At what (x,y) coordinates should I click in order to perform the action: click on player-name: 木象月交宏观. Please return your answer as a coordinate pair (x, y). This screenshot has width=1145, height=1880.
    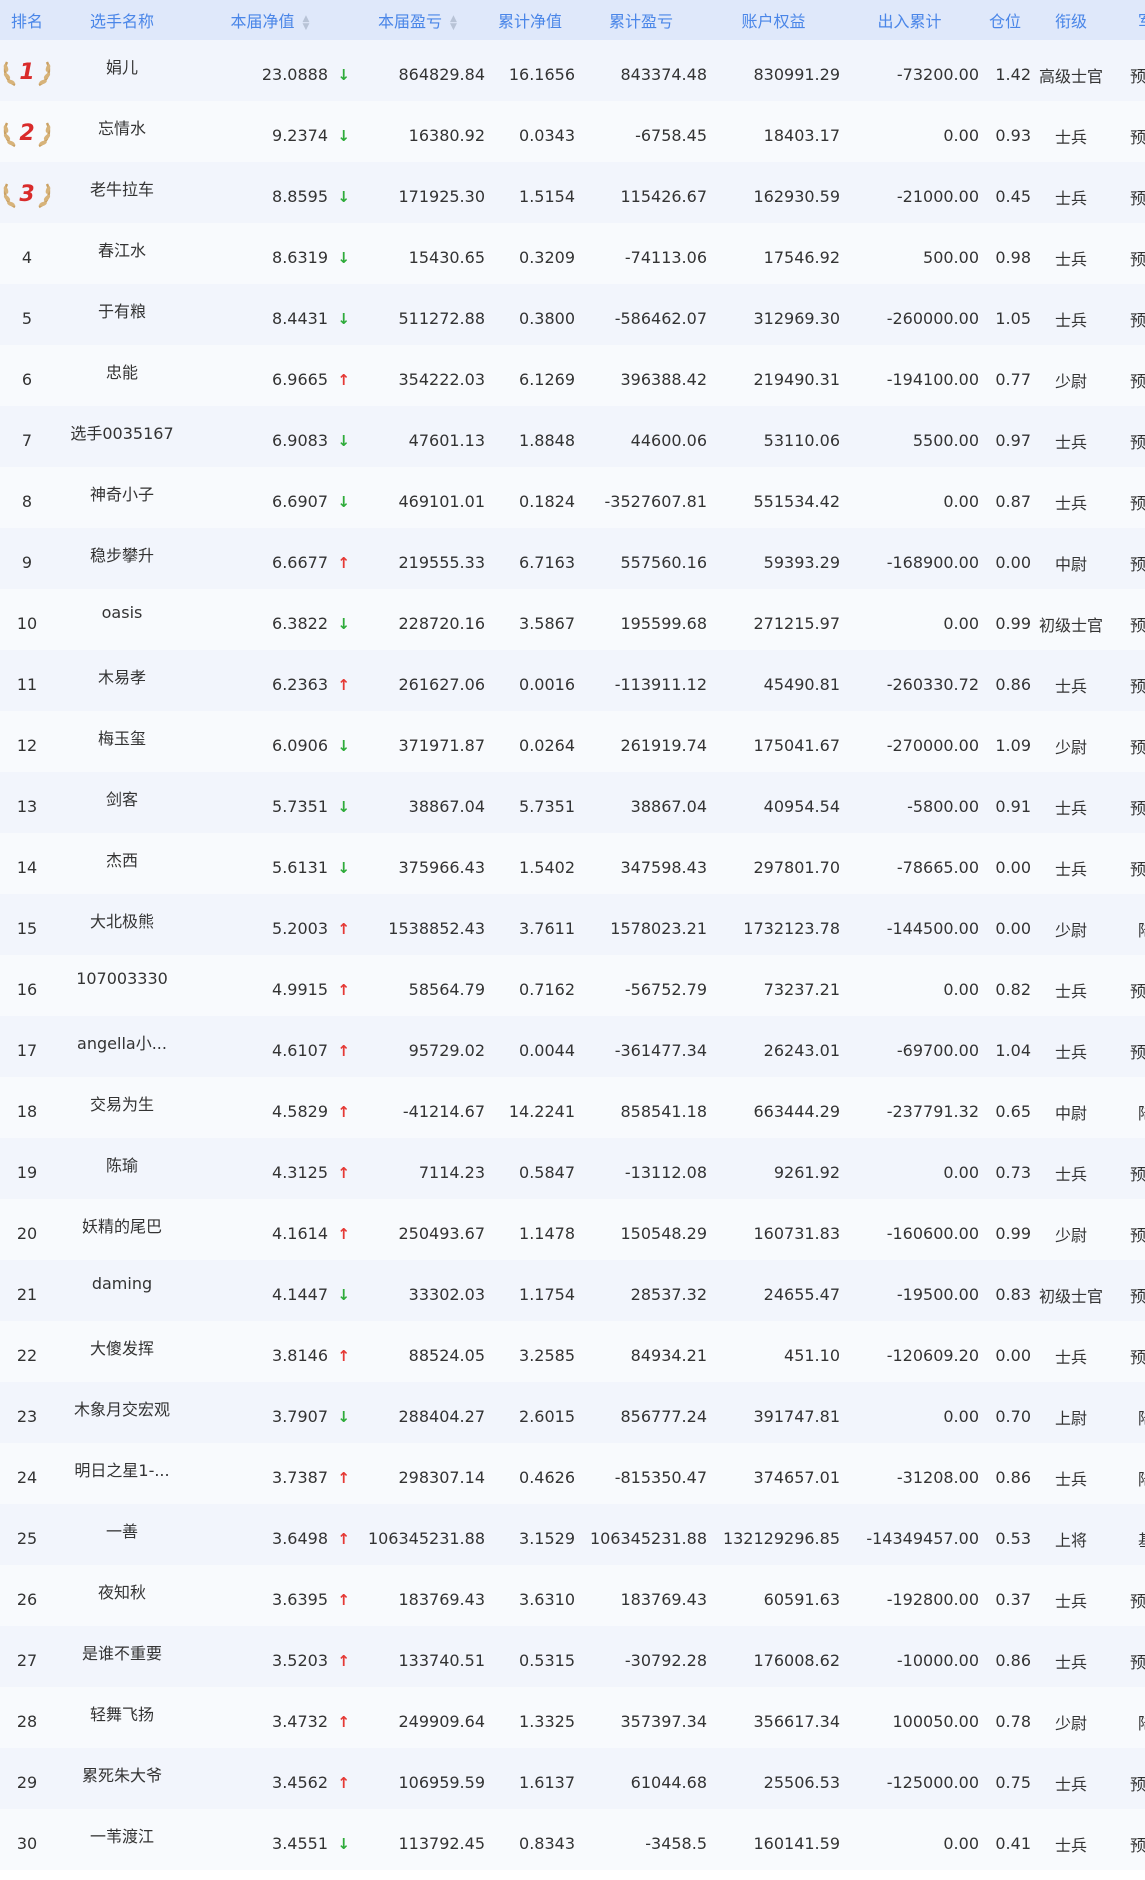
    Looking at the image, I should click on (122, 1412).